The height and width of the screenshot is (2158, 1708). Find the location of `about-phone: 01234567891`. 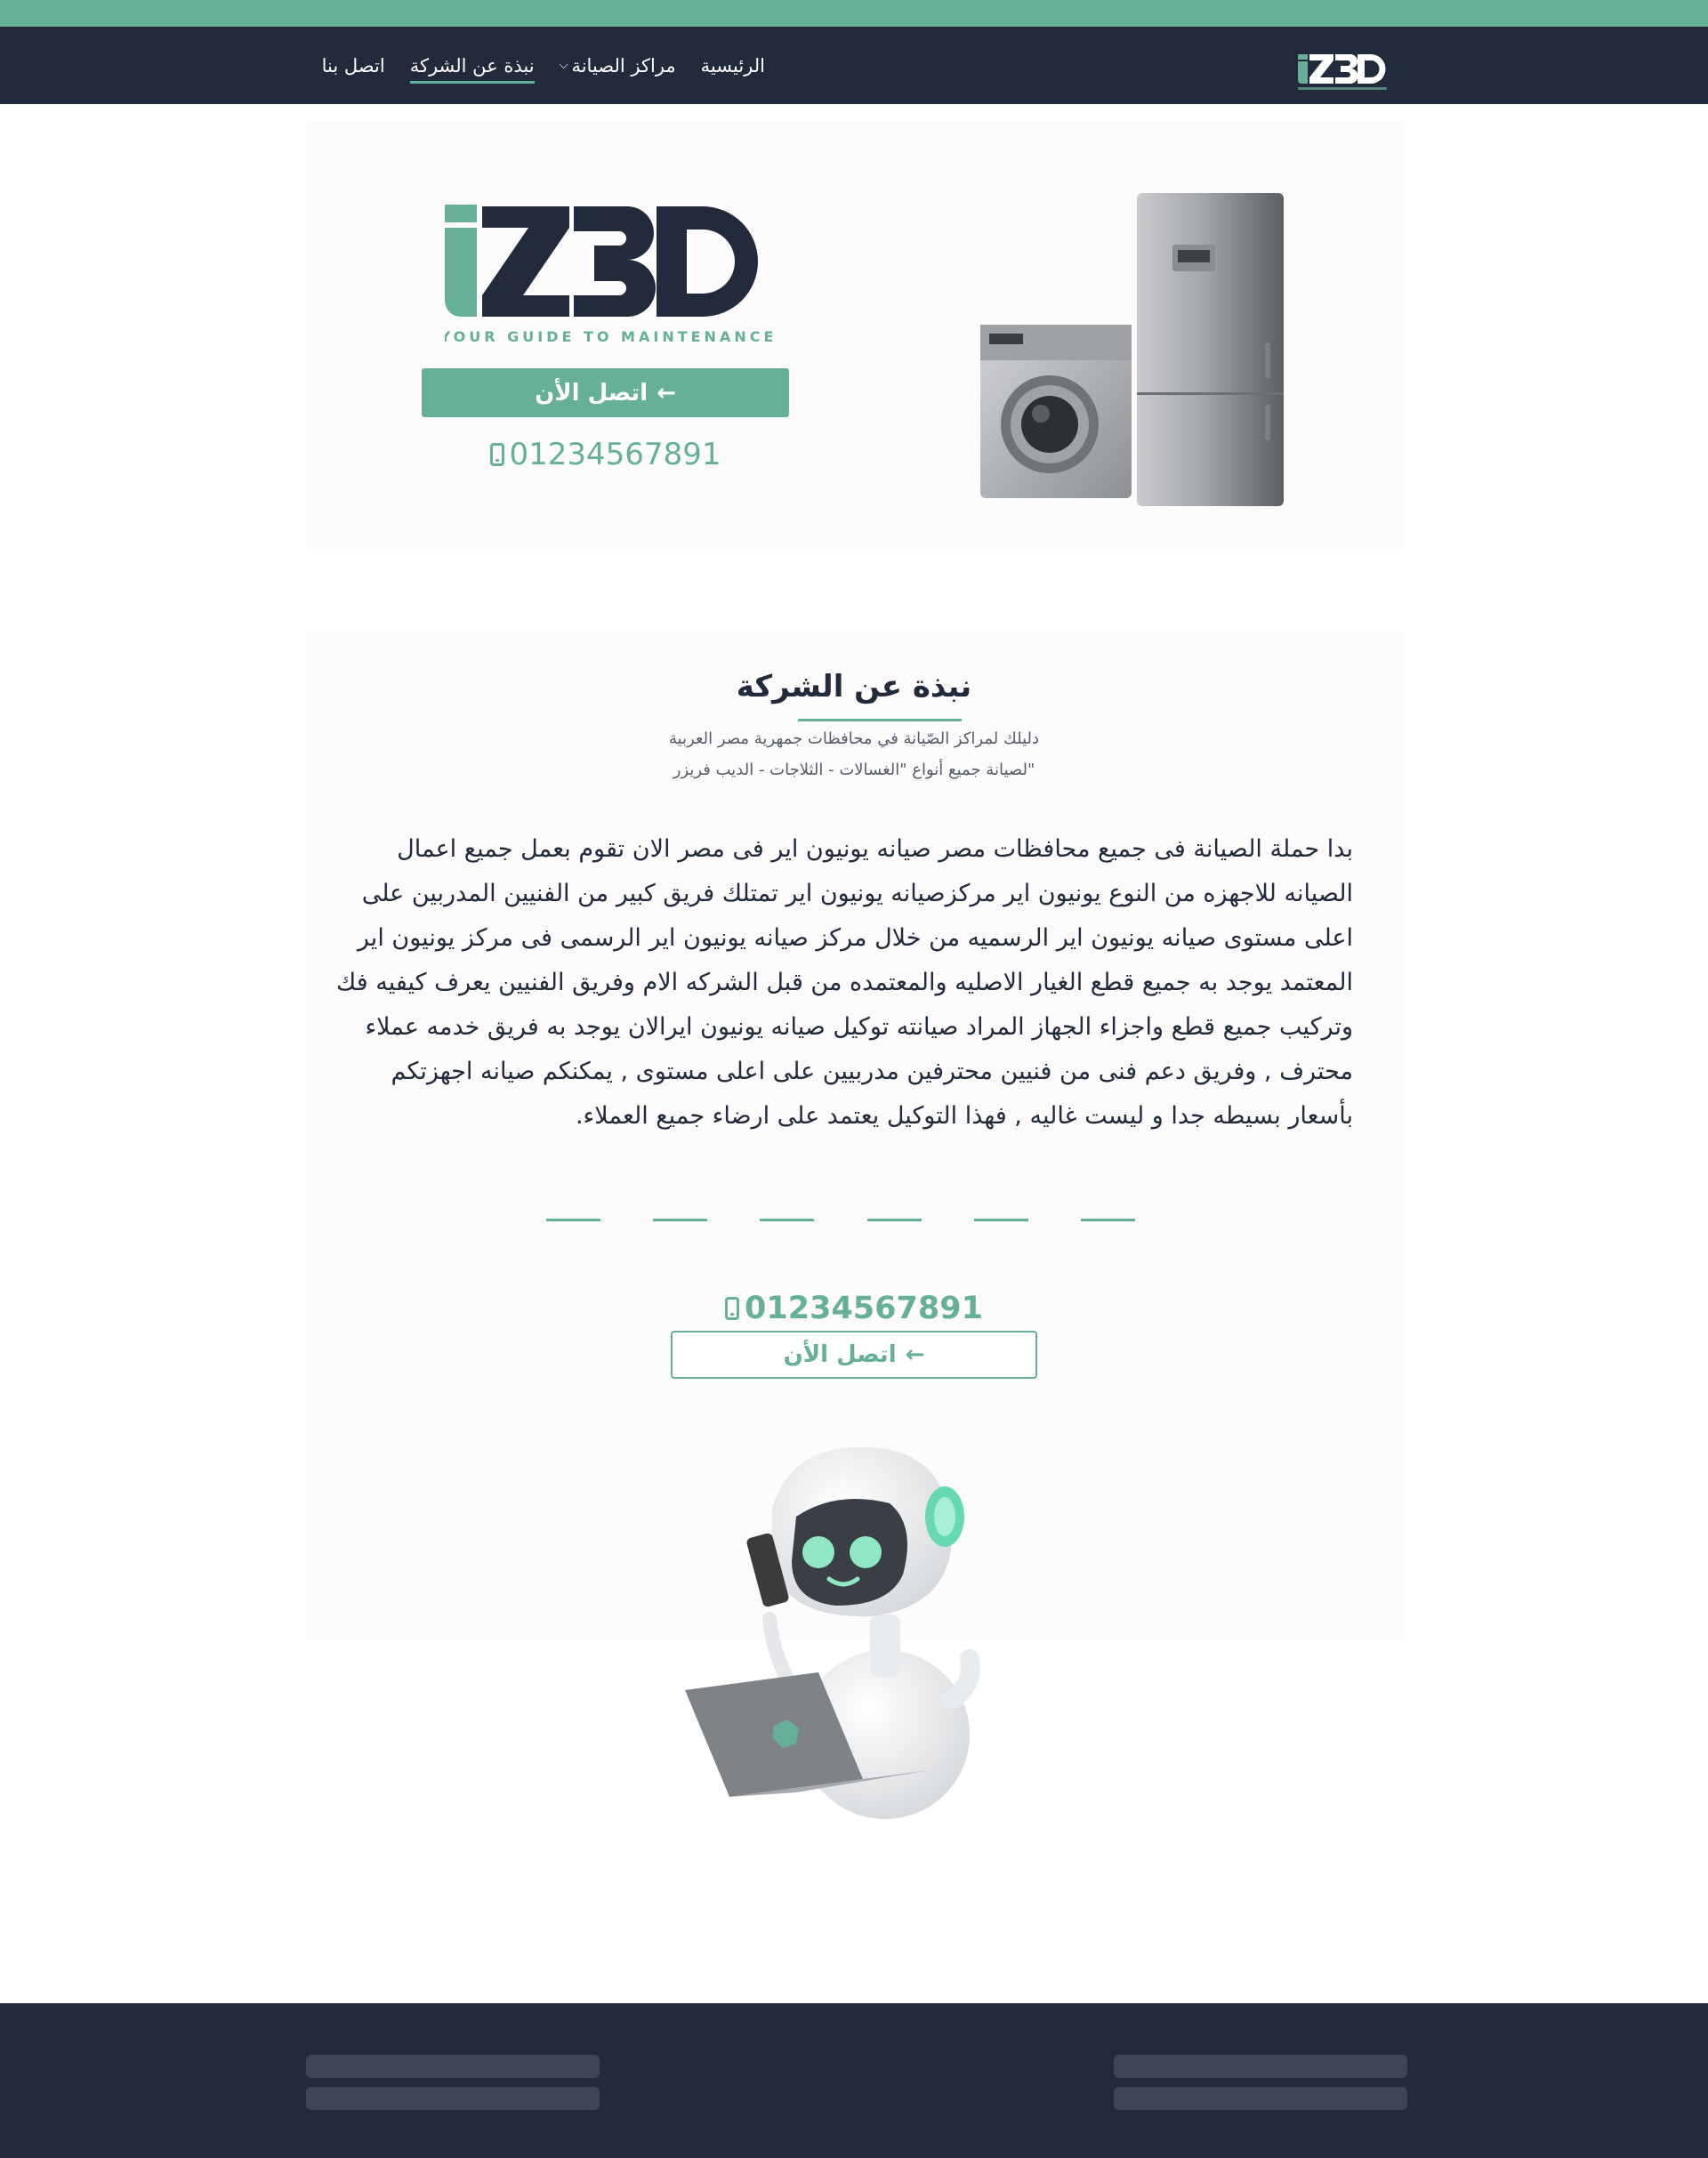

about-phone: 01234567891 is located at coordinates (854, 1308).